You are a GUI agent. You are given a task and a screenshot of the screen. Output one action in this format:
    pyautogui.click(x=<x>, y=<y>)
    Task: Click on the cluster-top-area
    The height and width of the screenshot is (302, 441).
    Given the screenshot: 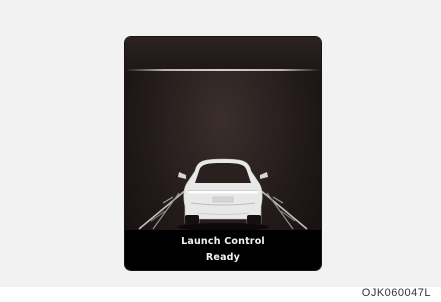 What is the action you would take?
    pyautogui.click(x=223, y=53)
    